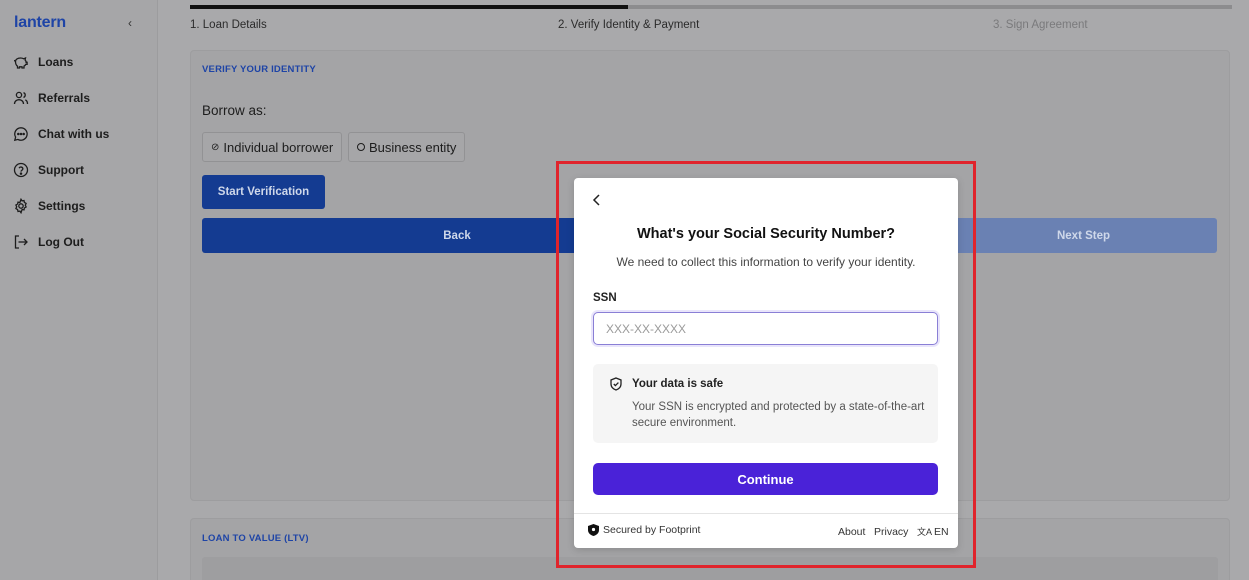  I want to click on section-title-verify: VERIFY YOUR IDENTITY, so click(259, 69).